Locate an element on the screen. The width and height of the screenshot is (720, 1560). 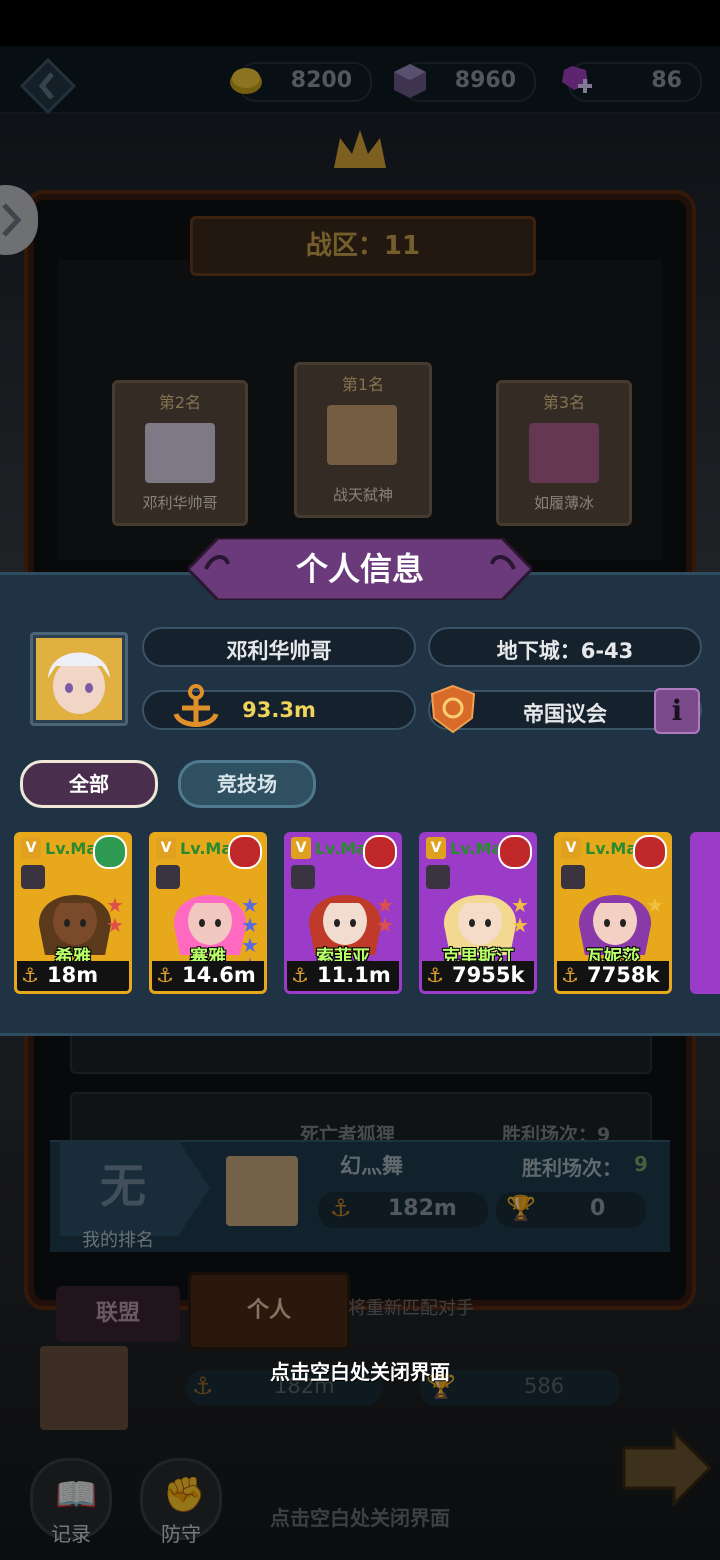
anchor-power-icon is located at coordinates (196, 705).